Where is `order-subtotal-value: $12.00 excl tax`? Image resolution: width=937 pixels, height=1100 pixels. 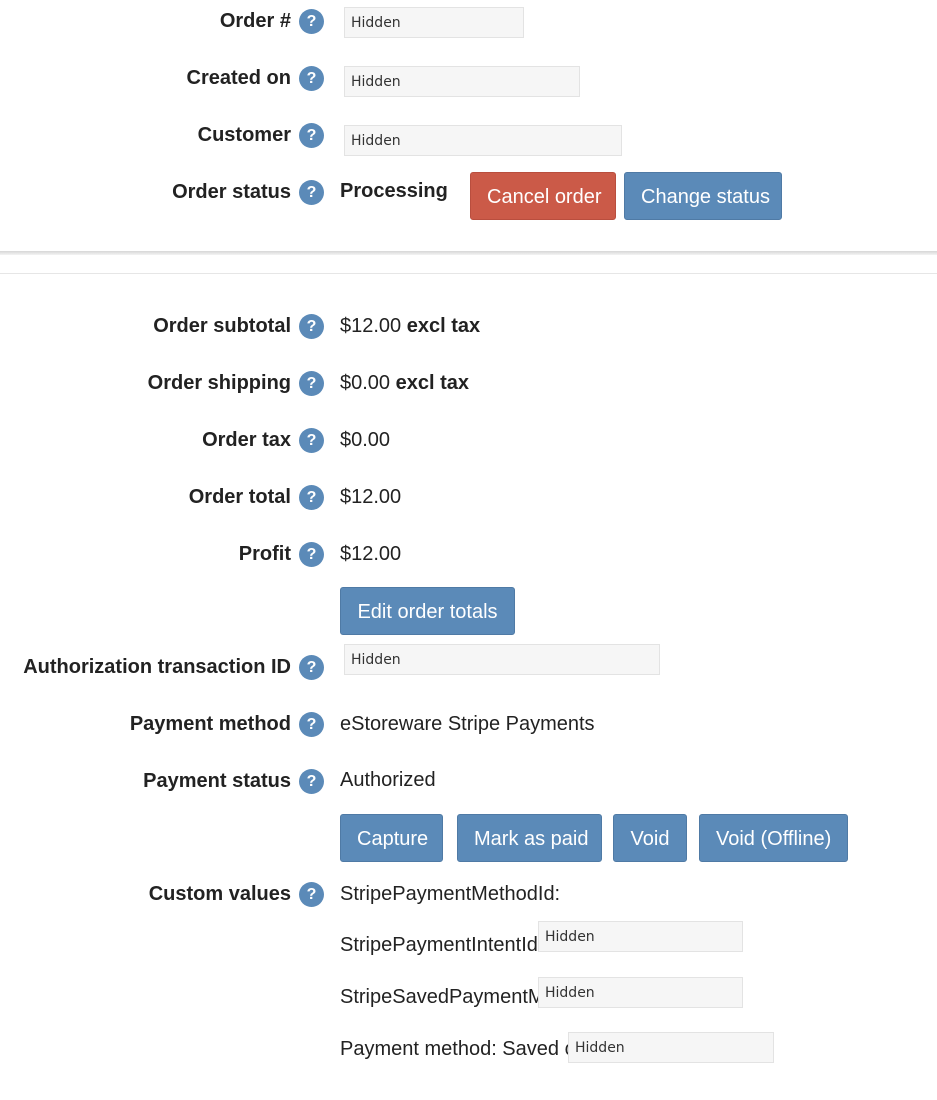 order-subtotal-value: $12.00 excl tax is located at coordinates (410, 326).